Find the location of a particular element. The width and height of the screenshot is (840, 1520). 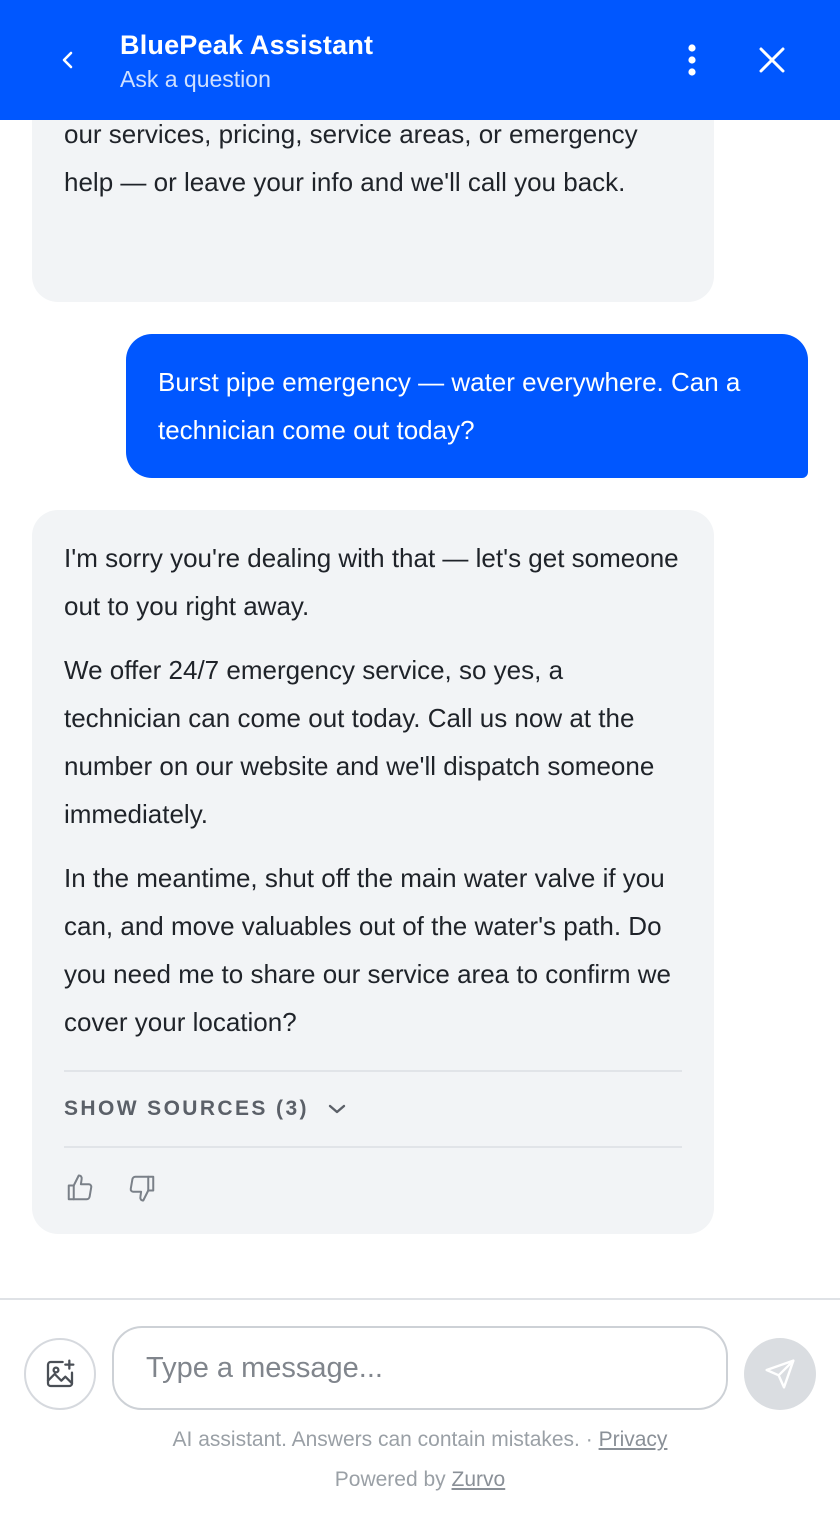

close-icon is located at coordinates (772, 60).